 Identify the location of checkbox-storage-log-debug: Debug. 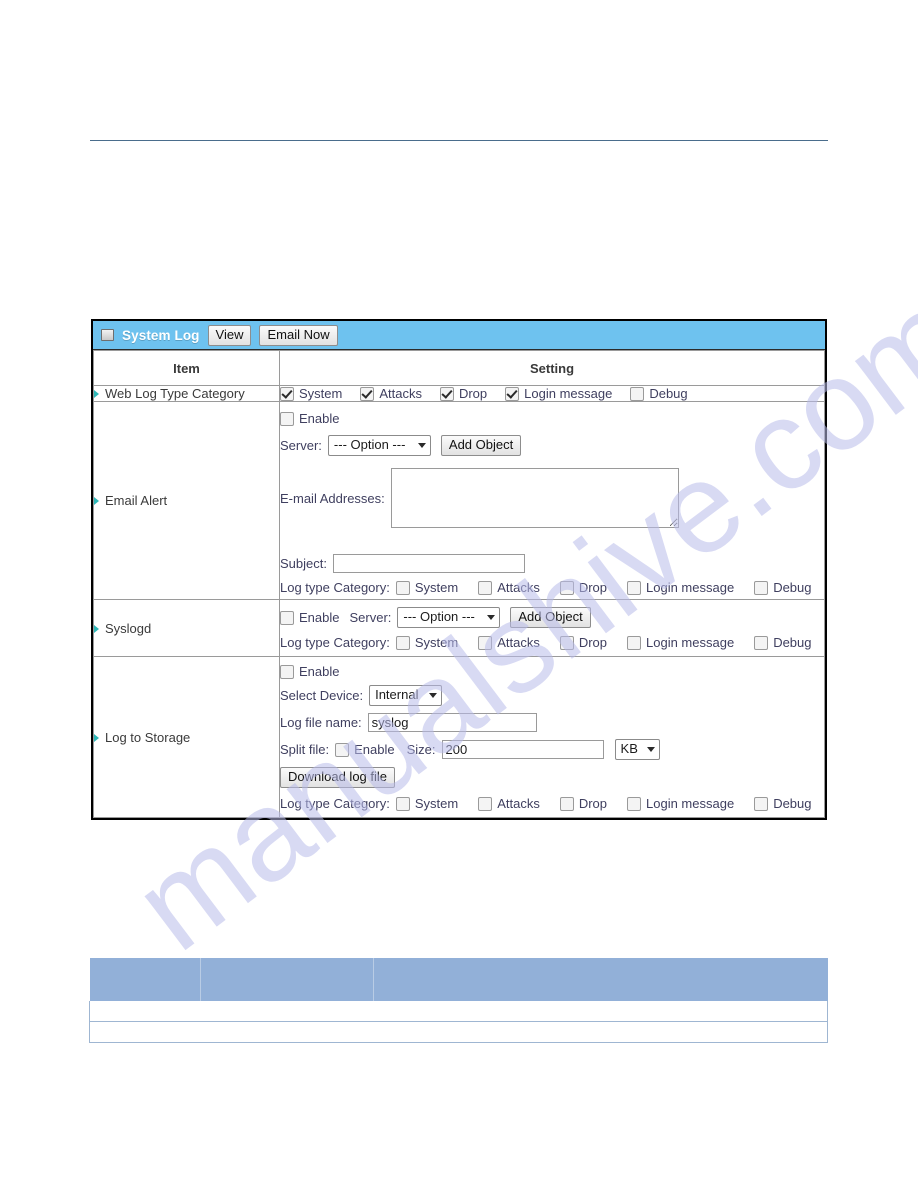
(783, 803).